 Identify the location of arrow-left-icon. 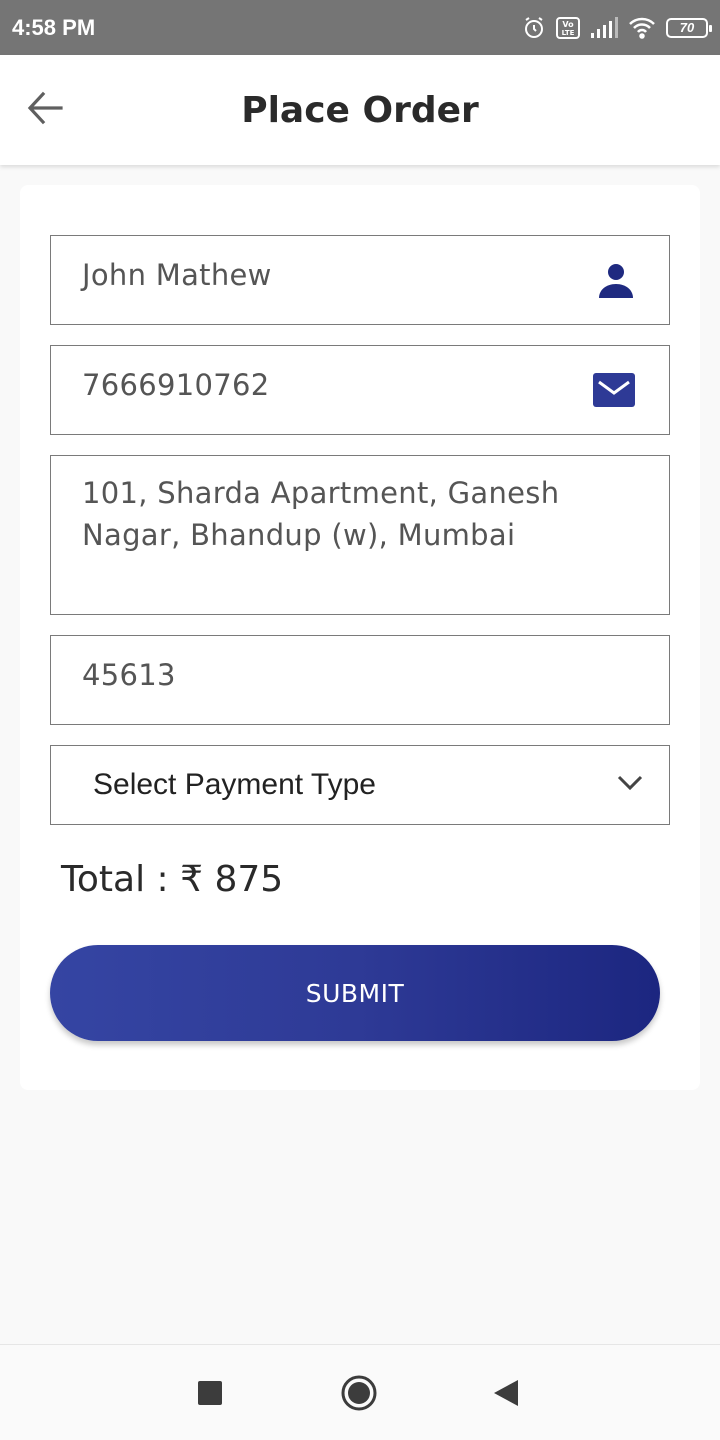
(45, 110).